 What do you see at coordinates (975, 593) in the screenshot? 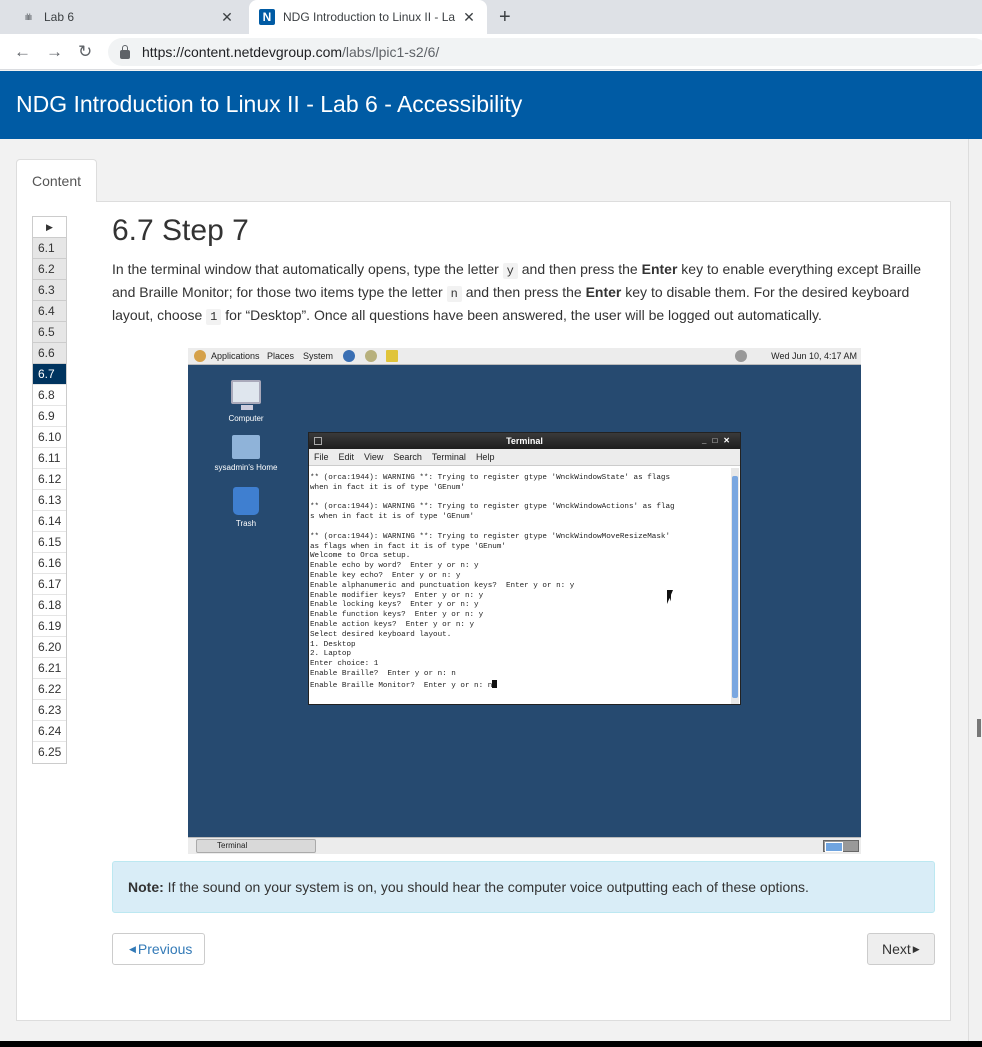
I see `page-scrollbar` at bounding box center [975, 593].